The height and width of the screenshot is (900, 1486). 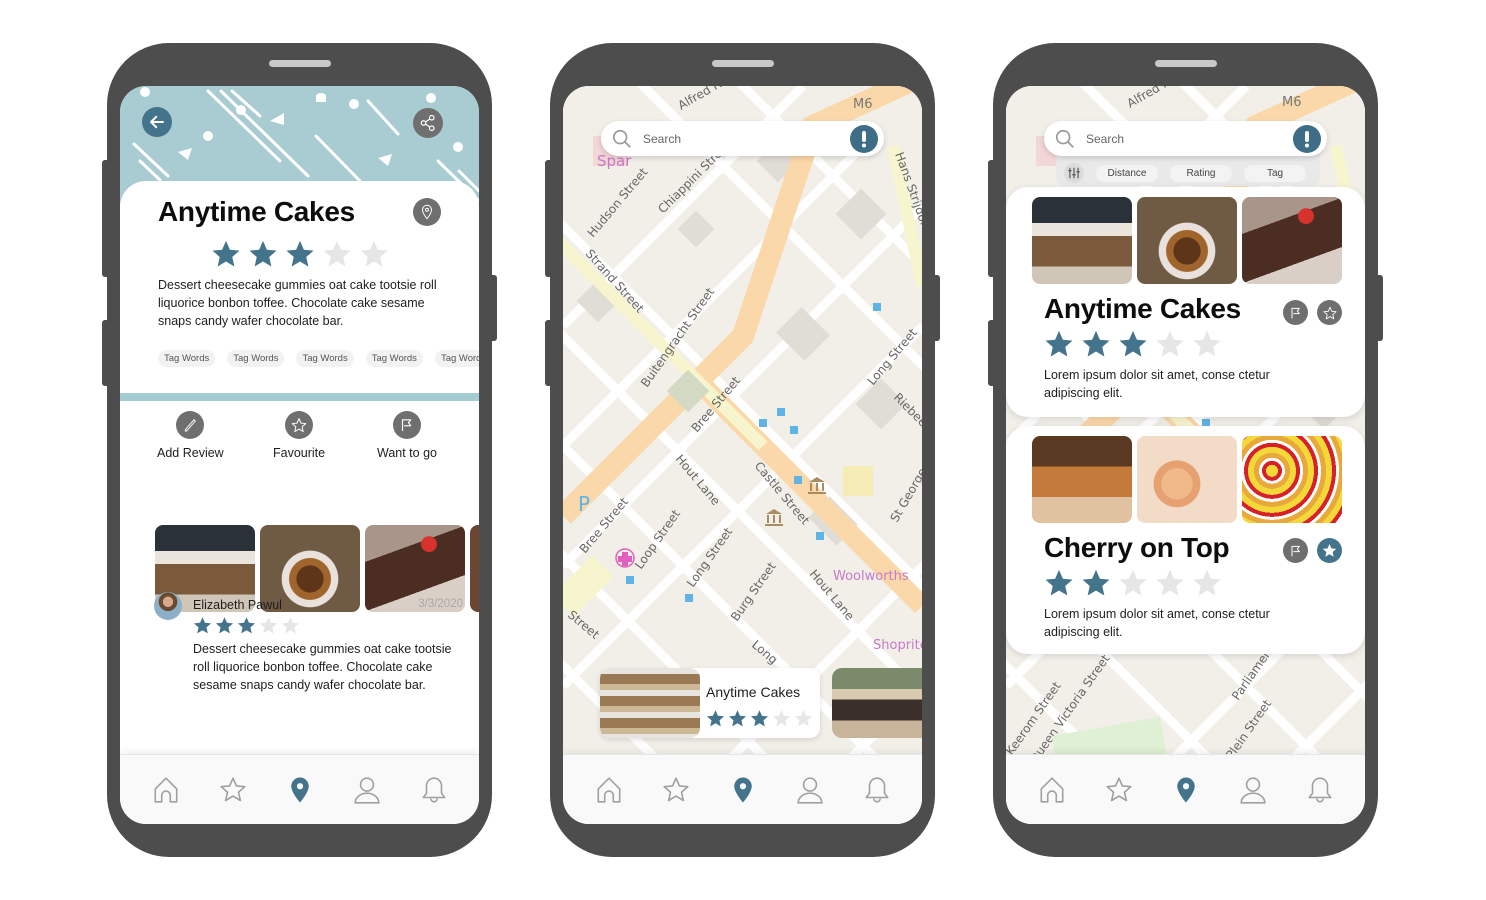 What do you see at coordinates (1201, 173) in the screenshot?
I see `filter-rating: Rating` at bounding box center [1201, 173].